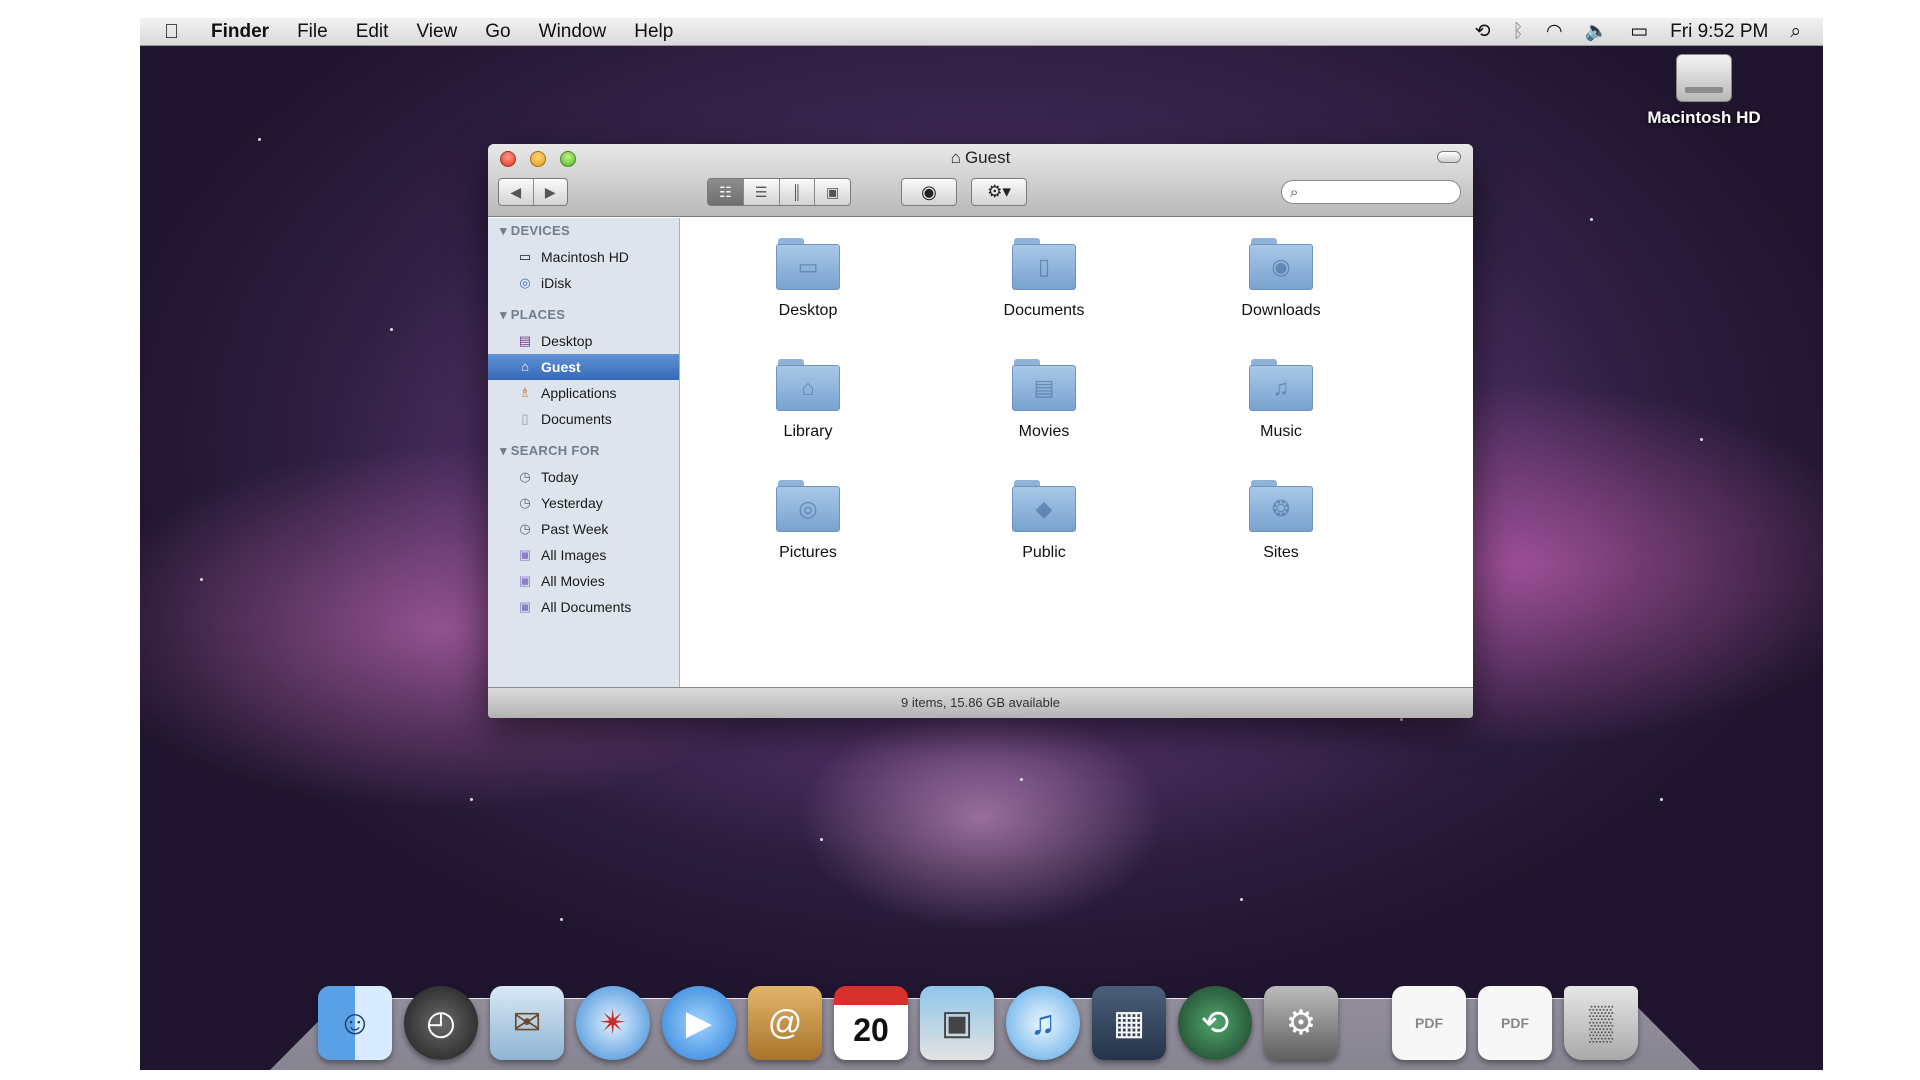  Describe the element at coordinates (1704, 91) in the screenshot. I see `desktop-hd-icon: Macintosh HD` at that location.